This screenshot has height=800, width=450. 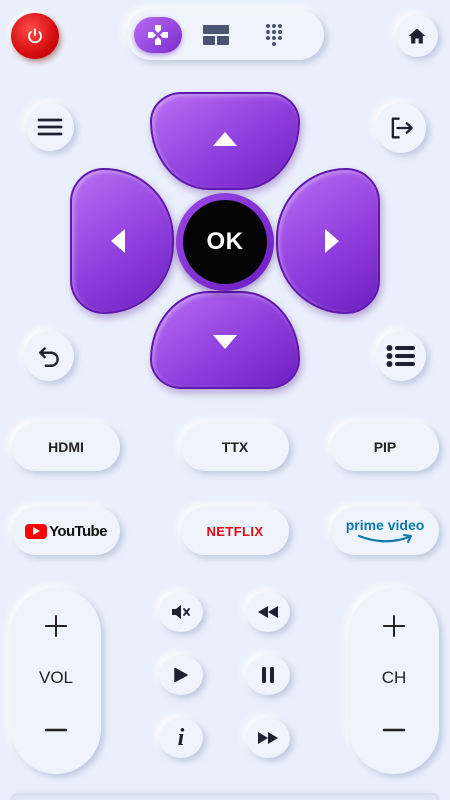 I want to click on ok-button: OK, so click(x=225, y=242).